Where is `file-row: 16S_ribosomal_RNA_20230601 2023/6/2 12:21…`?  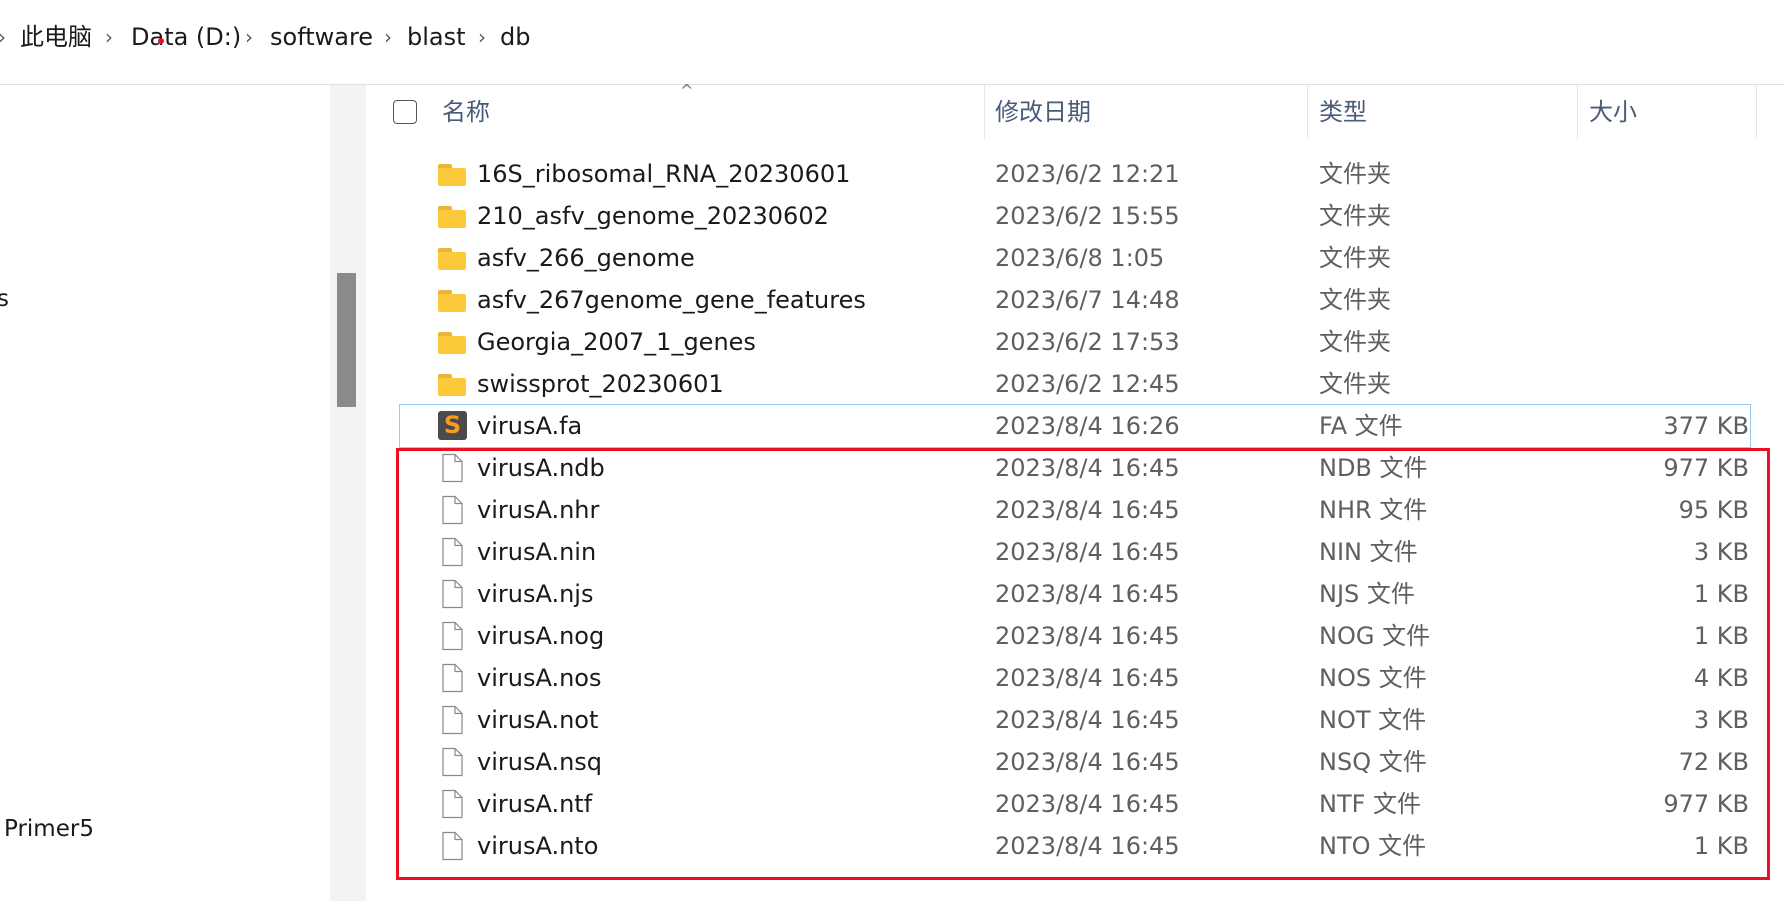
file-row: 16S_ribosomal_RNA_20230601 2023/6/2 12:21… is located at coordinates (1075, 174).